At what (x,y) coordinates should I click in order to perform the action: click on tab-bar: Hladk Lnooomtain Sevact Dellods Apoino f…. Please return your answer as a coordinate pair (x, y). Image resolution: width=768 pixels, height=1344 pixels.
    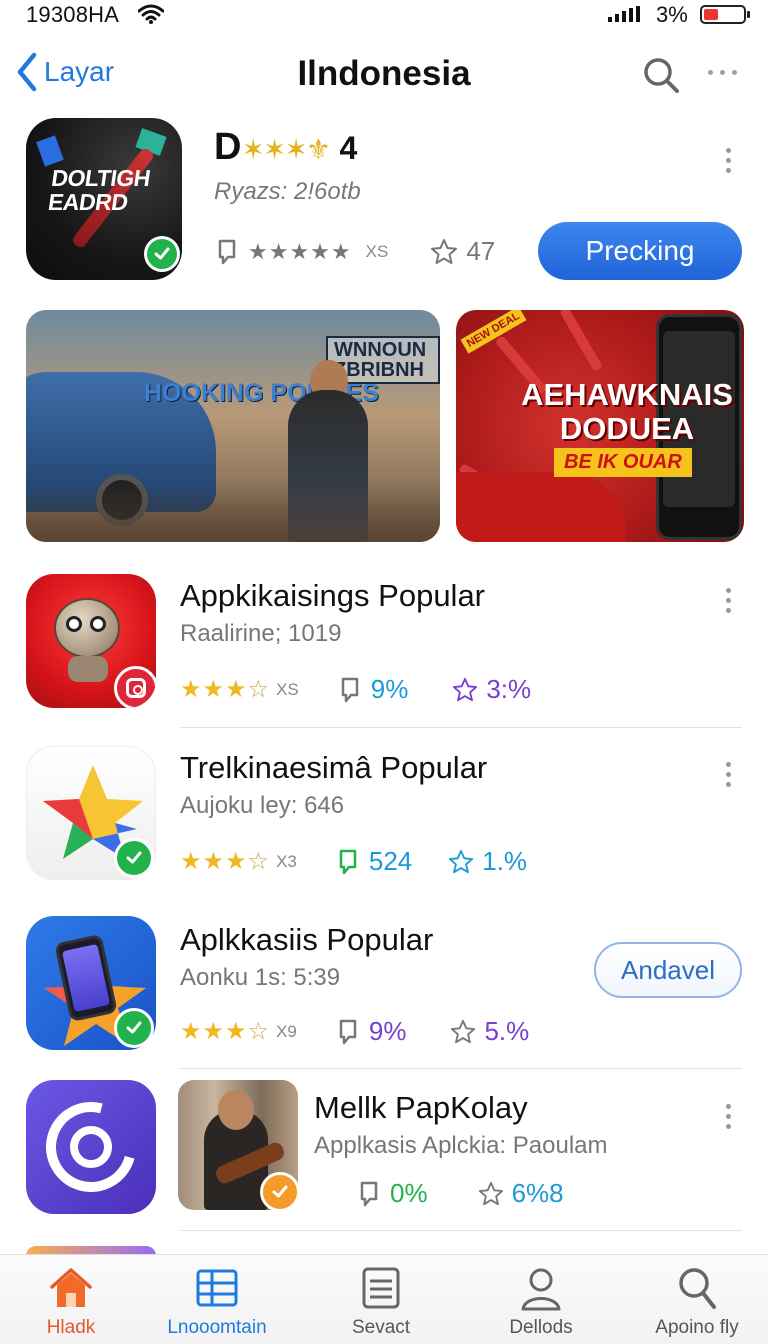
    Looking at the image, I should click on (384, 1299).